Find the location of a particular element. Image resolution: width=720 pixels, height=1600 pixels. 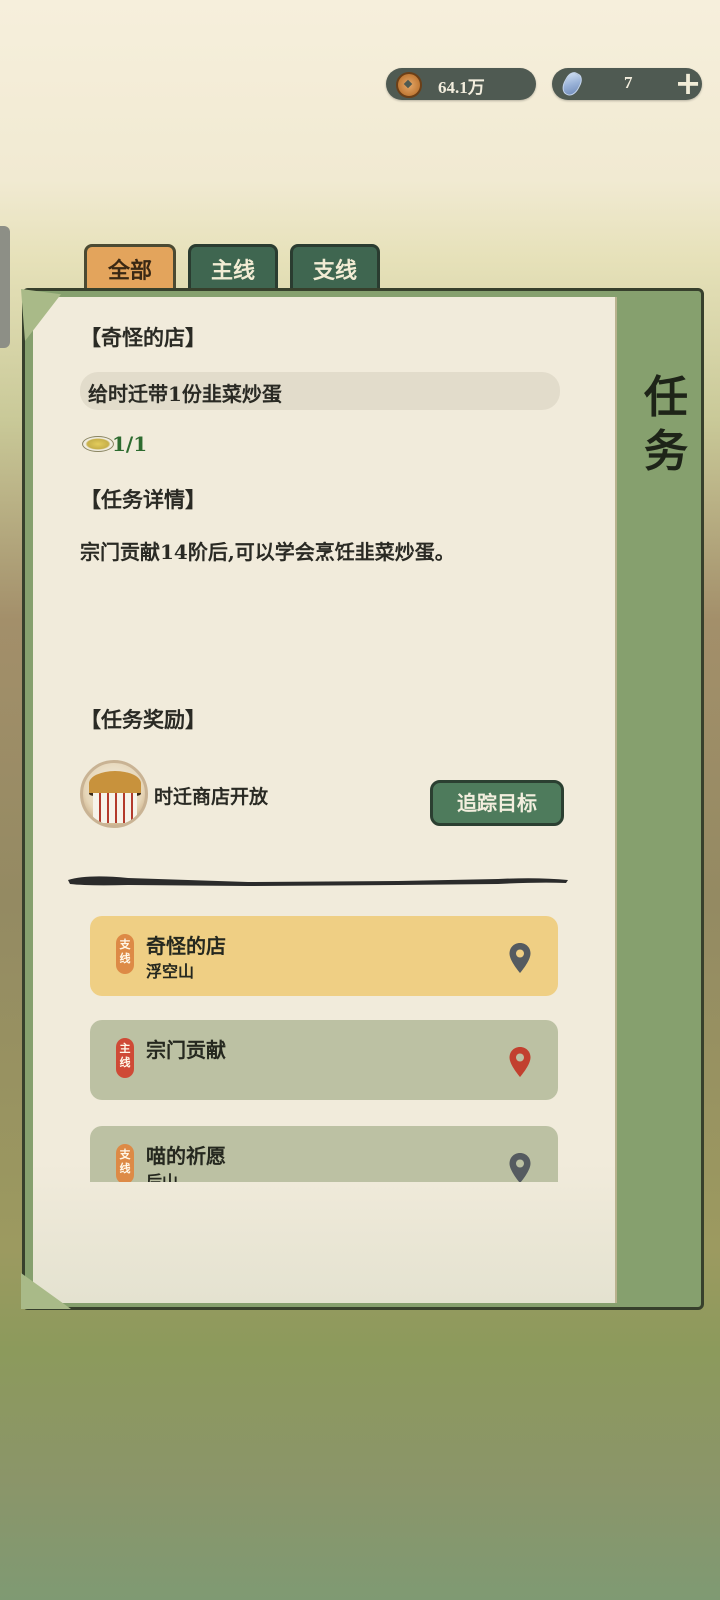

gem-value: 7 is located at coordinates (628, 82).